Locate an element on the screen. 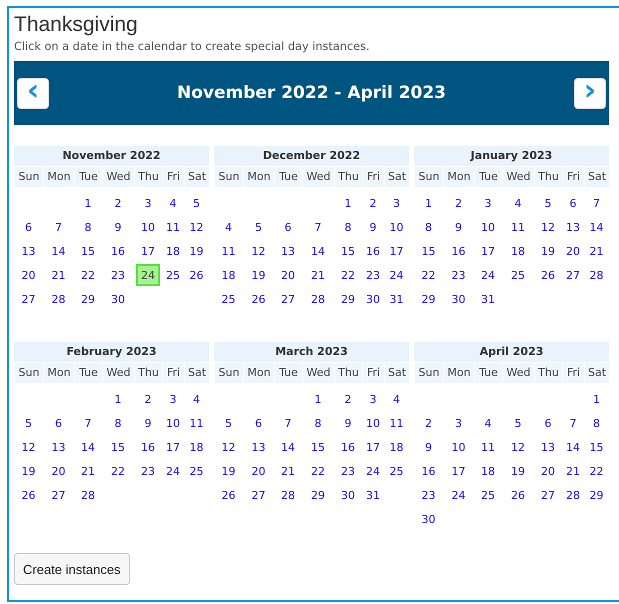  next-button: › is located at coordinates (590, 93).